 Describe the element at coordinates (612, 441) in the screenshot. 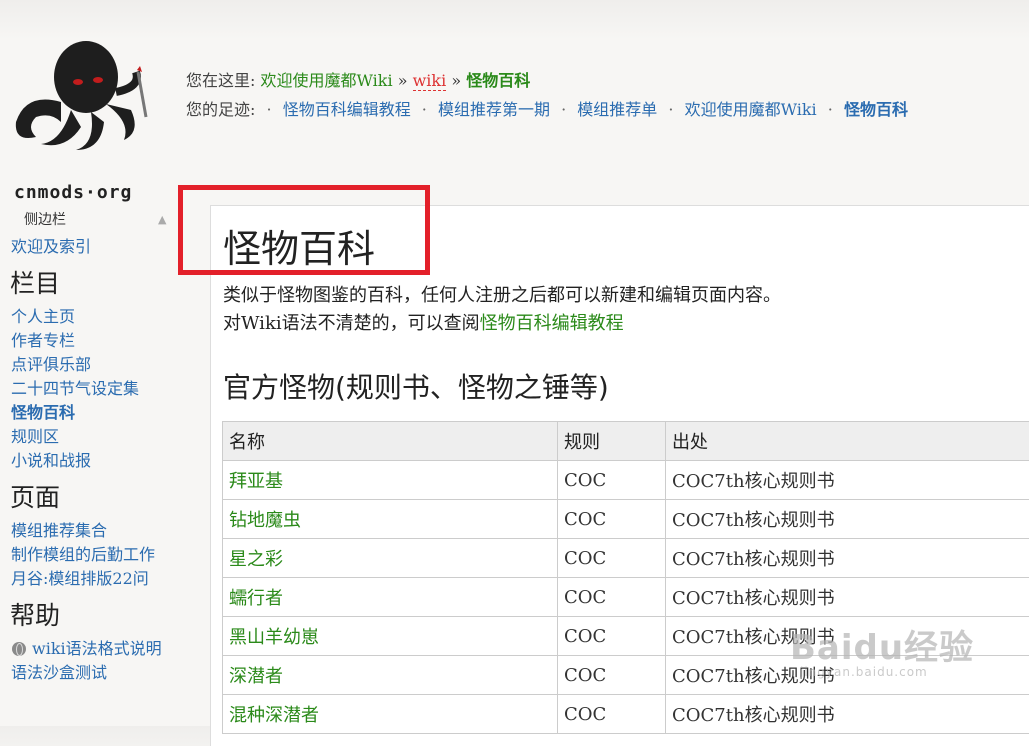

I see `column-header: 规则` at that location.